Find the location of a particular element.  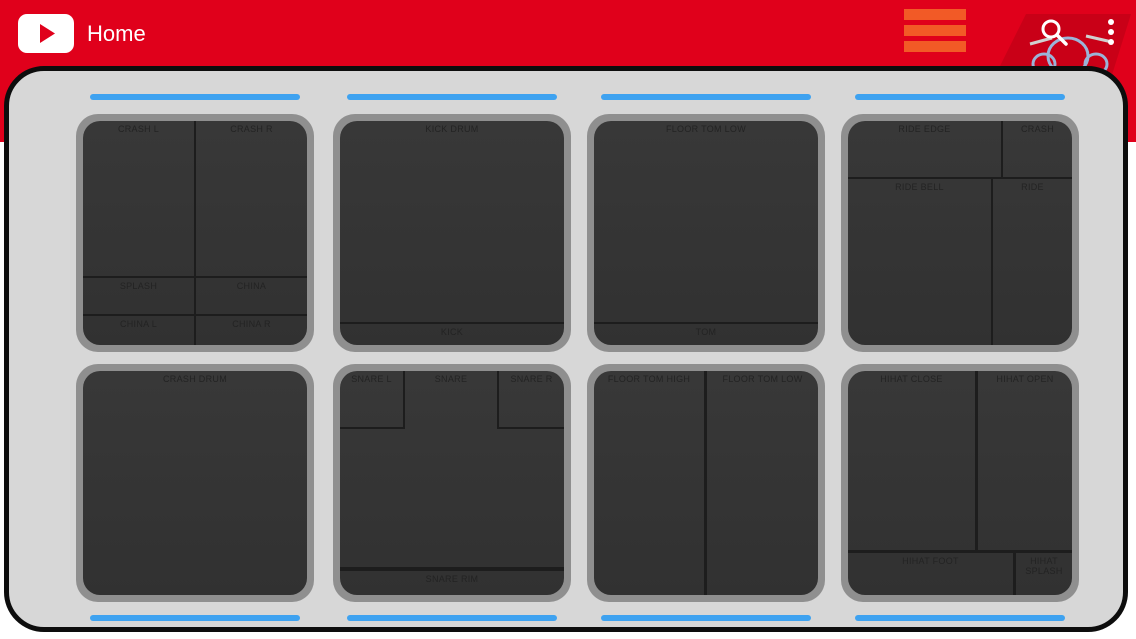

zone-label: HIHAT FOOT is located at coordinates (930, 561).